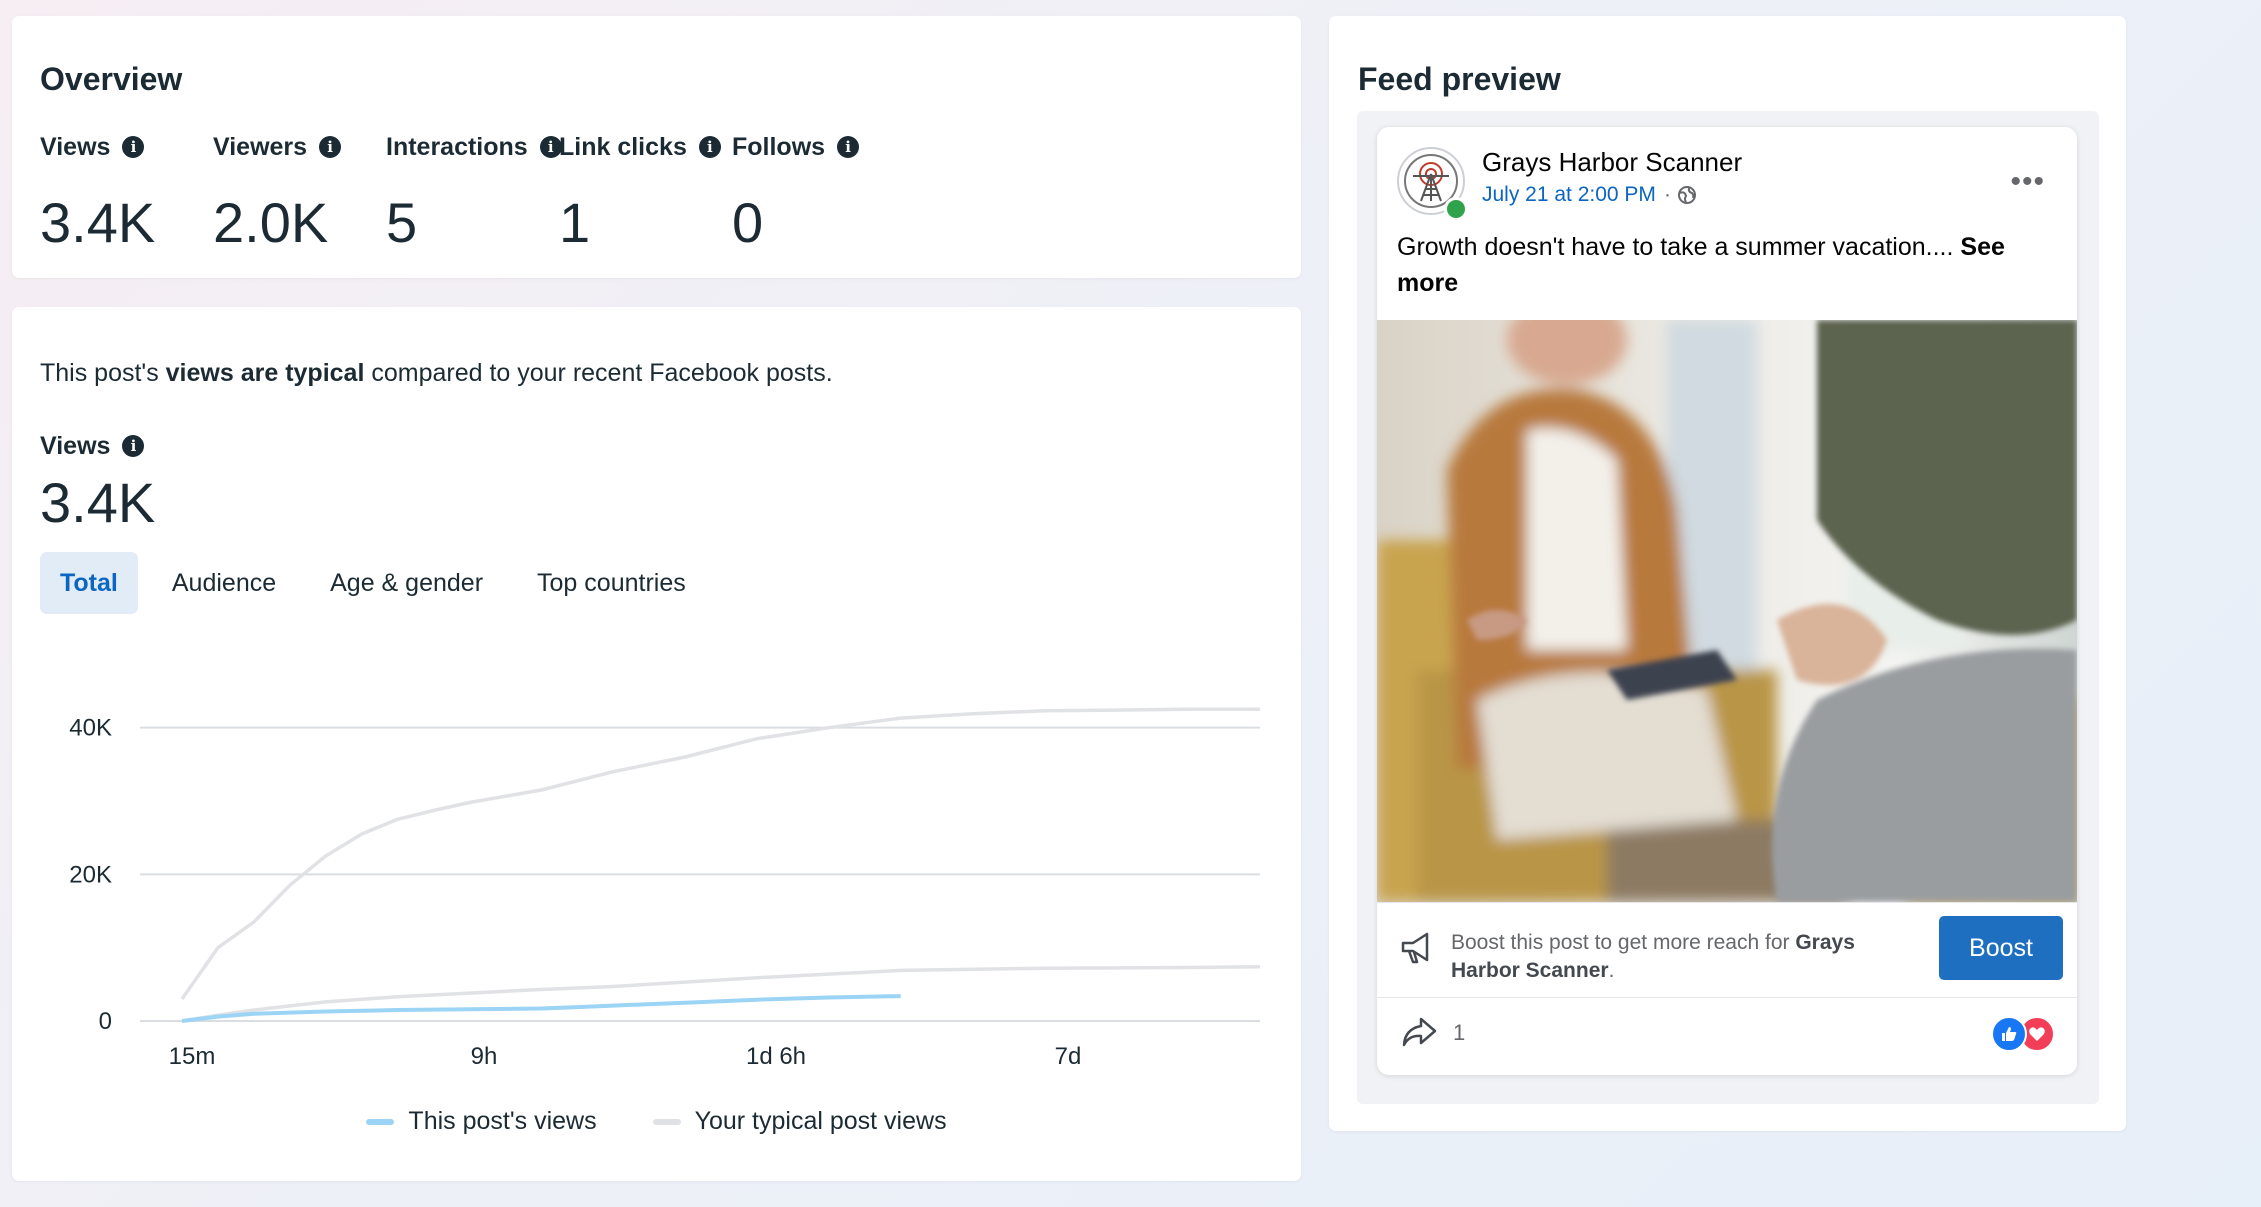 This screenshot has height=1207, width=2261. What do you see at coordinates (1623, 942) in the screenshot?
I see `boost-text-prefix: Boost this post to get more reach for` at bounding box center [1623, 942].